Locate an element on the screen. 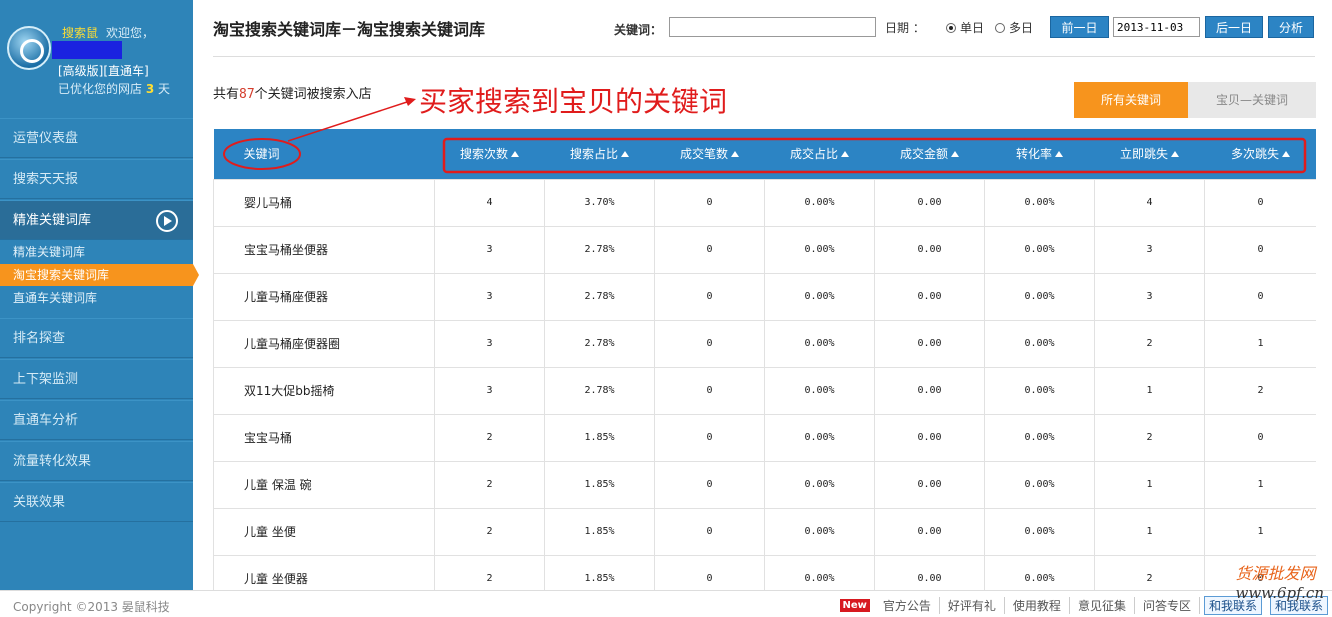  watermark: 货源批发网 www.6pf.cn is located at coordinates (1280, 581).